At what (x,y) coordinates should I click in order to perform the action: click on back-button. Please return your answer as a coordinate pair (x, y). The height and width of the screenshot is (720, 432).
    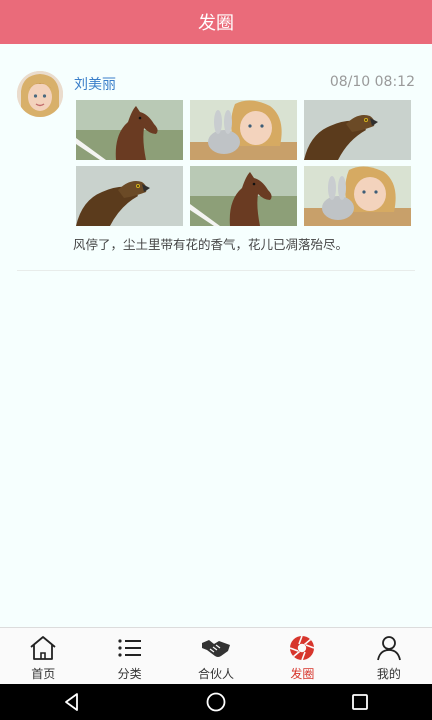
    Looking at the image, I should click on (72, 702).